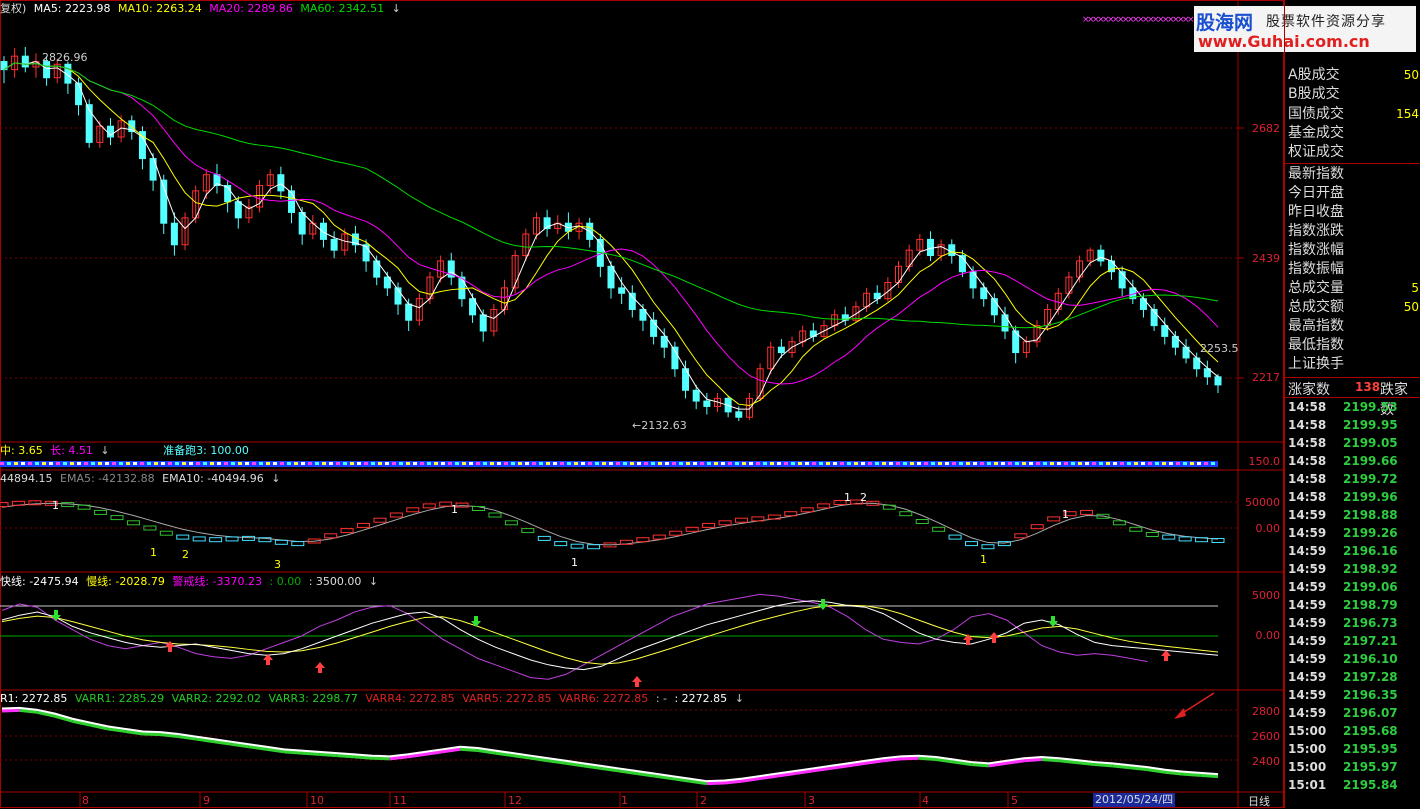 The width and height of the screenshot is (1420, 809). What do you see at coordinates (1352, 749) in the screenshot?
I see `tick-row: 15:00 2195.95` at bounding box center [1352, 749].